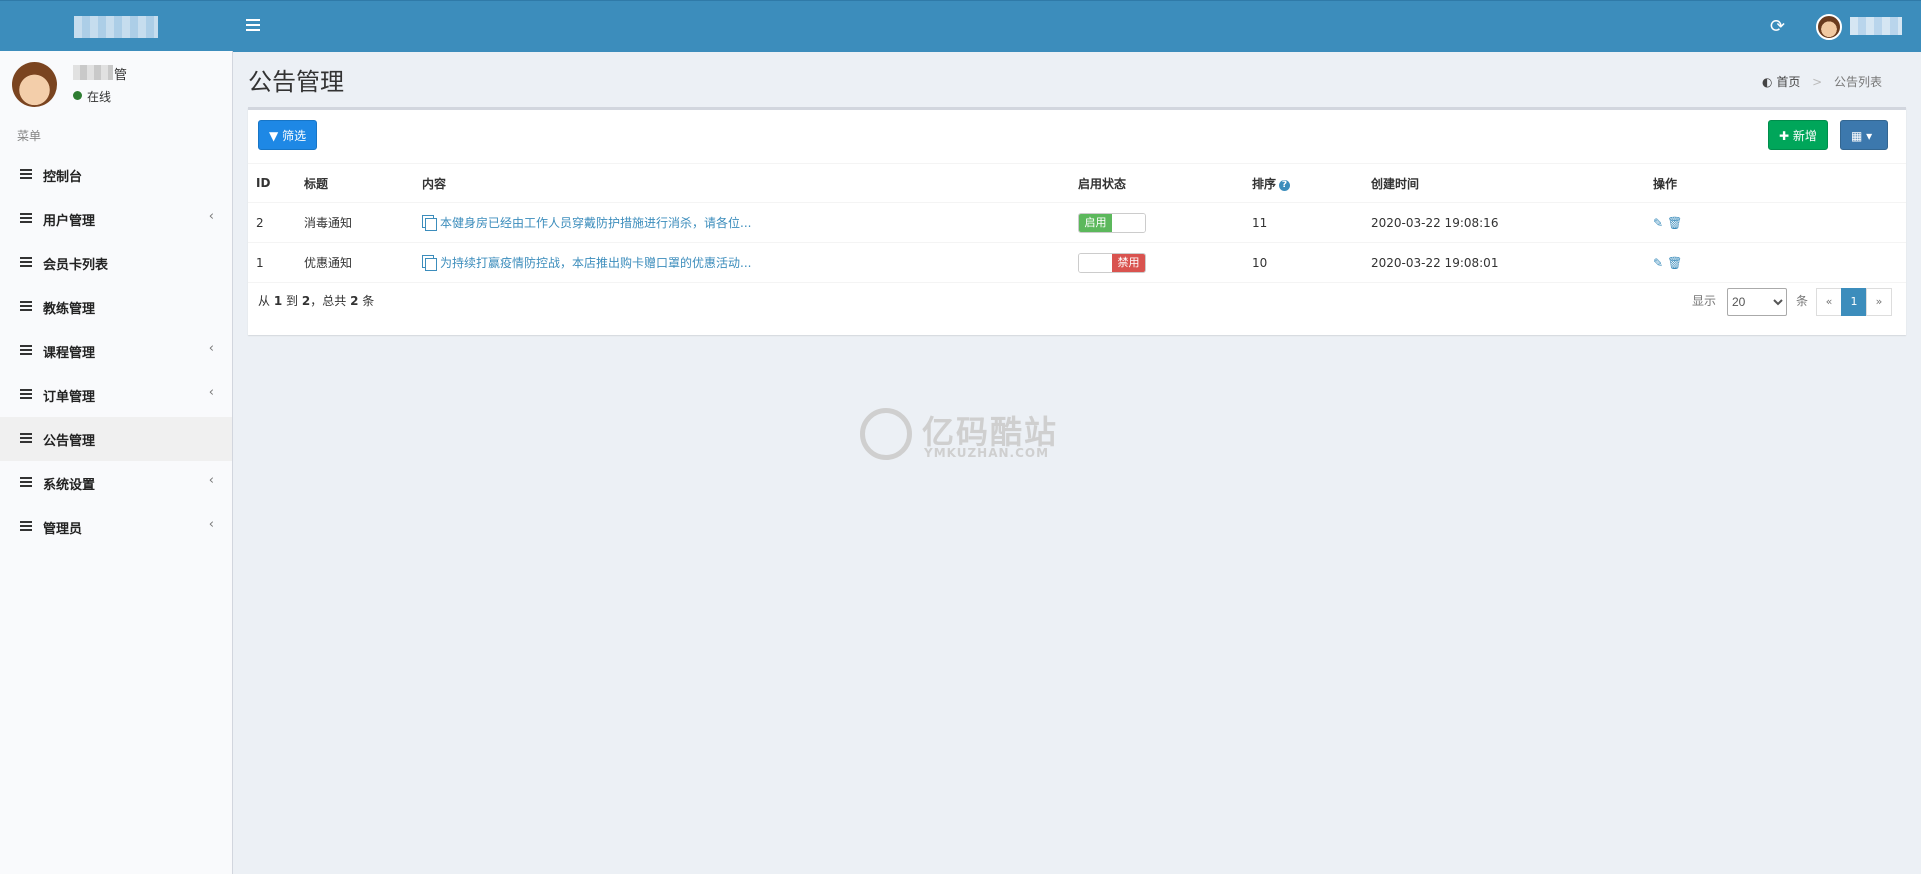 The height and width of the screenshot is (874, 1921). Describe the element at coordinates (272, 183) in the screenshot. I see `column-header-id: ID` at that location.